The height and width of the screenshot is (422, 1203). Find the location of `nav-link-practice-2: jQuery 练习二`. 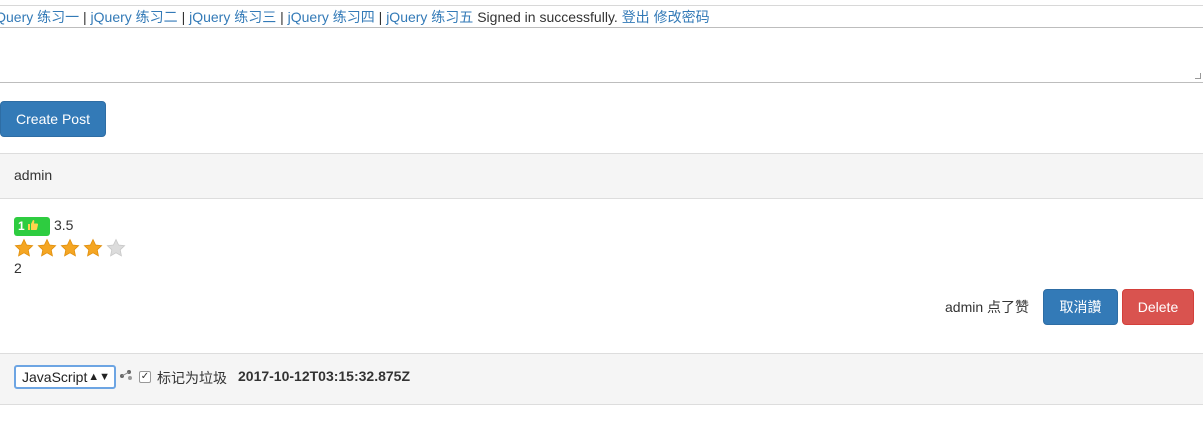

nav-link-practice-2: jQuery 练习二 is located at coordinates (134, 17).